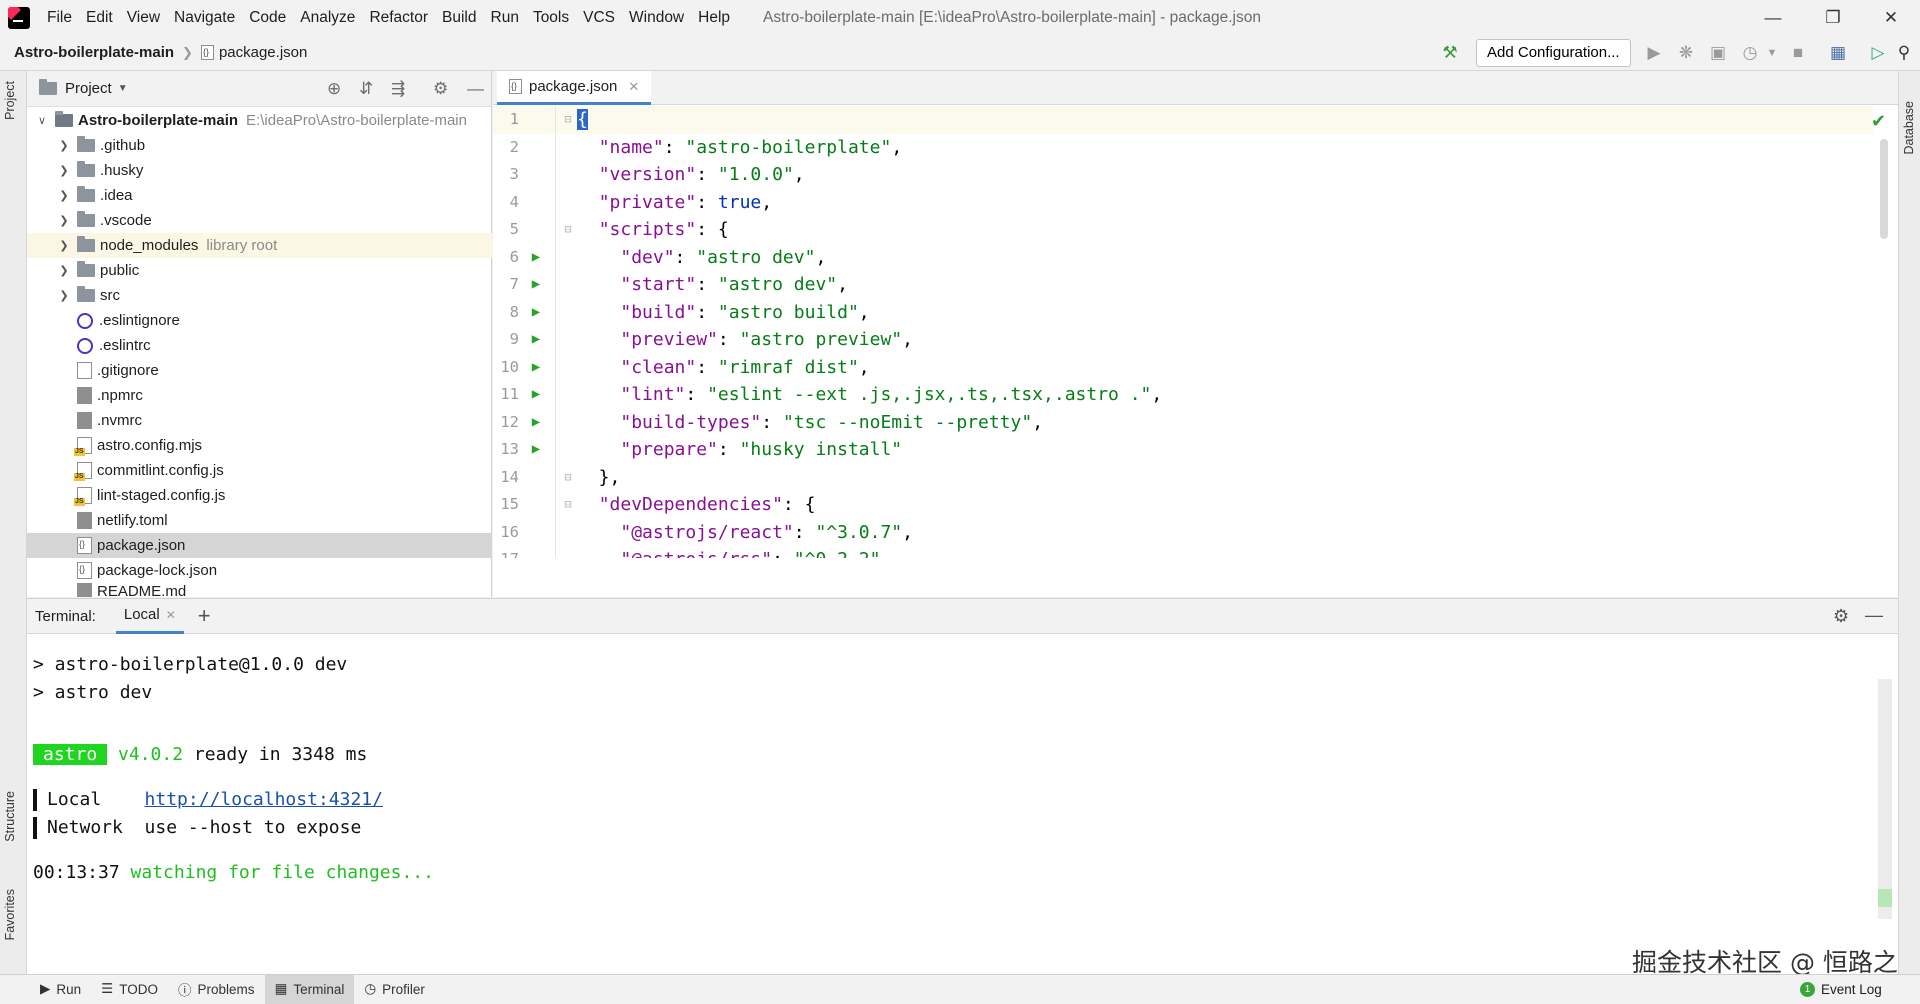 The height and width of the screenshot is (1004, 1920). What do you see at coordinates (129, 989) in the screenshot?
I see `todo-tool-button: ☰ TODO` at bounding box center [129, 989].